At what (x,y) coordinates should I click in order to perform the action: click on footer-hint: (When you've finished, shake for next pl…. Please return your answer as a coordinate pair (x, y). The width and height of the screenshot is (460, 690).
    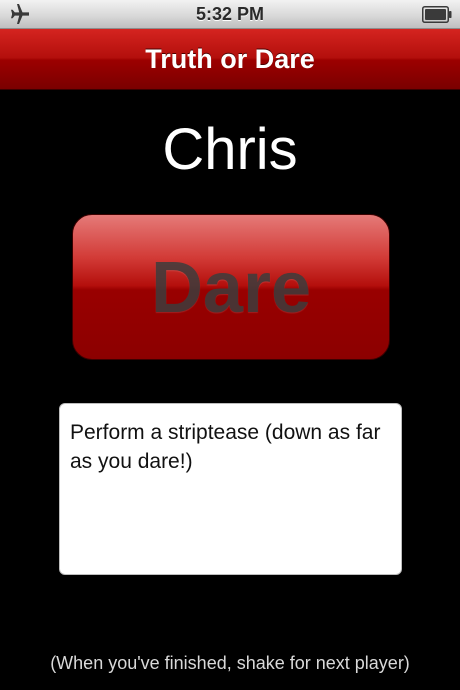
    Looking at the image, I should click on (230, 663).